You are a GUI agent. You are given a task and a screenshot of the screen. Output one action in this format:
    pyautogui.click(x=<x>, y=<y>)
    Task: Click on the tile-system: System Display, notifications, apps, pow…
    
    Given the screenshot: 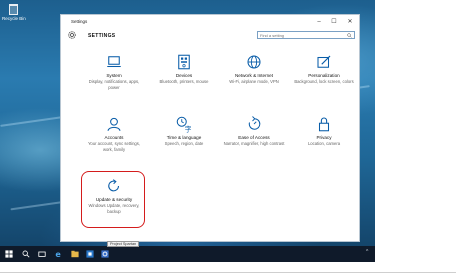 What is the action you would take?
    pyautogui.click(x=114, y=81)
    